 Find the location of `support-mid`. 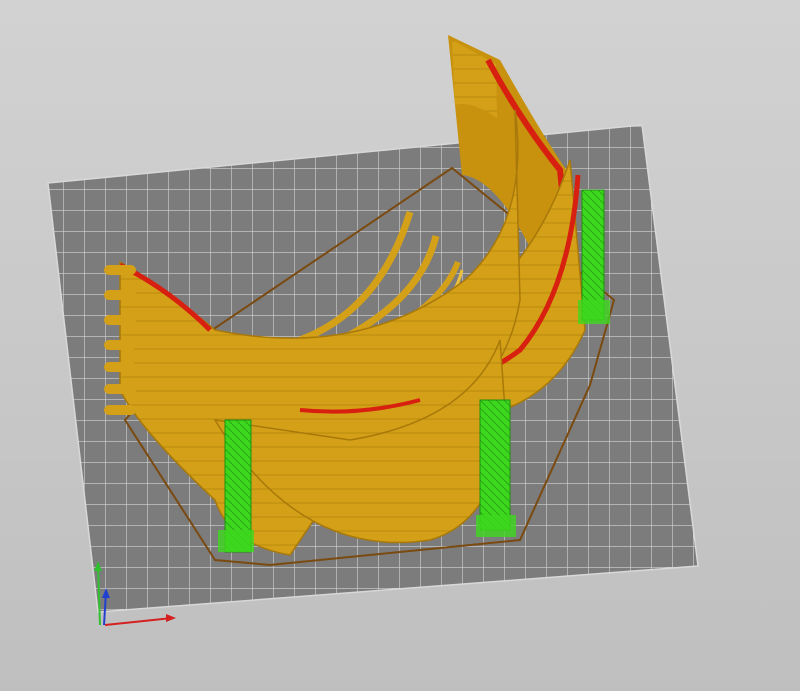

support-mid is located at coordinates (496, 468).